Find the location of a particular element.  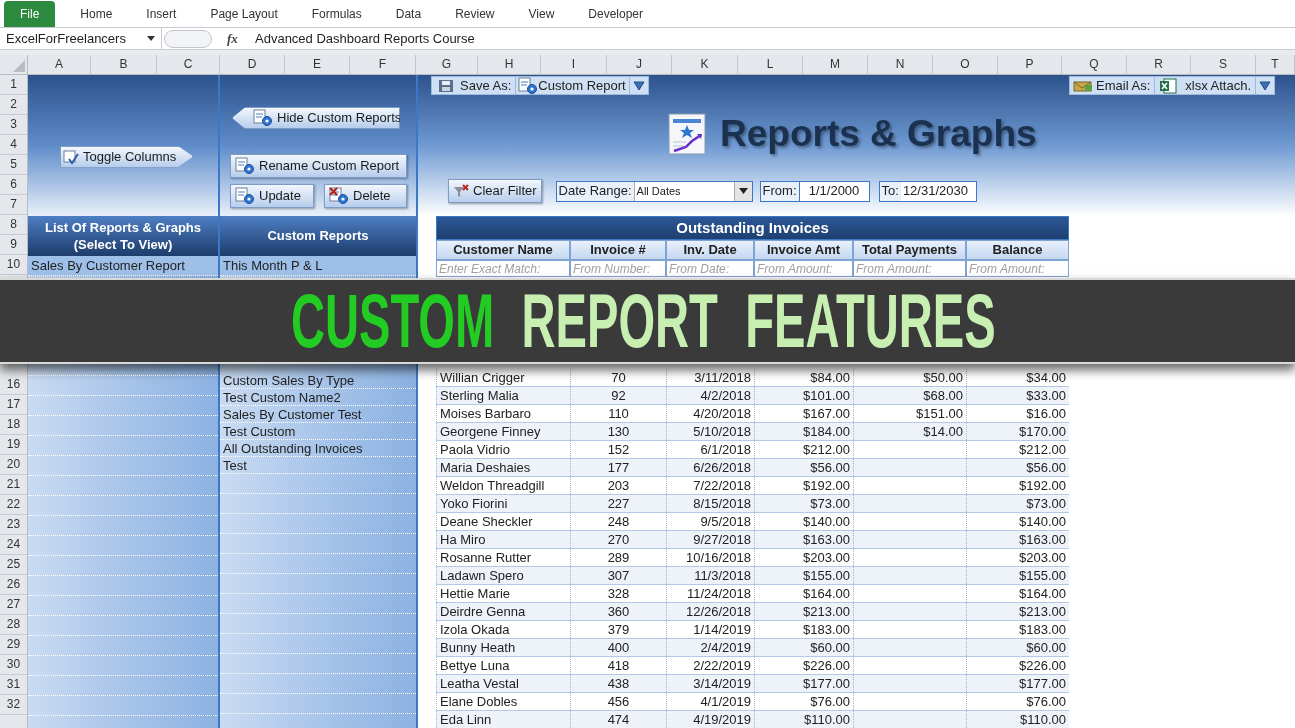

filter-input: From Number: is located at coordinates (618, 268).